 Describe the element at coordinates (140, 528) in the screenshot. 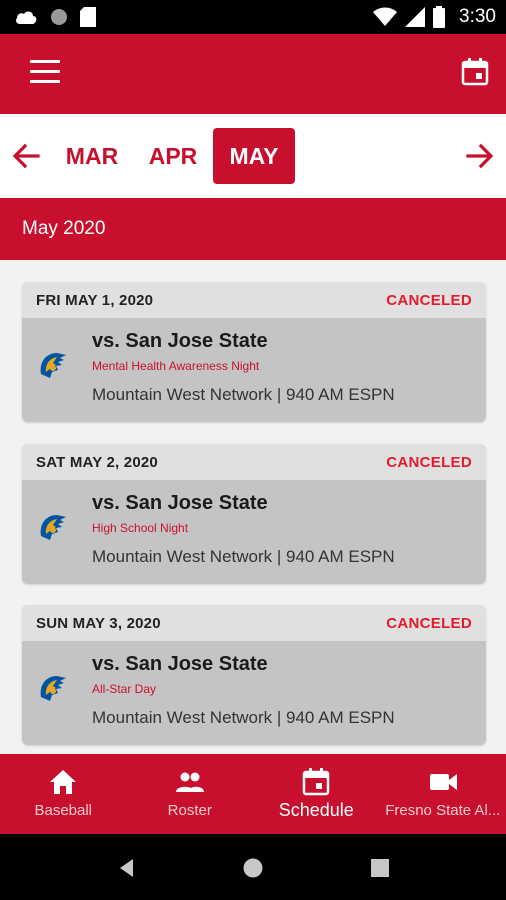

I see `promotion-label: High School Night` at that location.